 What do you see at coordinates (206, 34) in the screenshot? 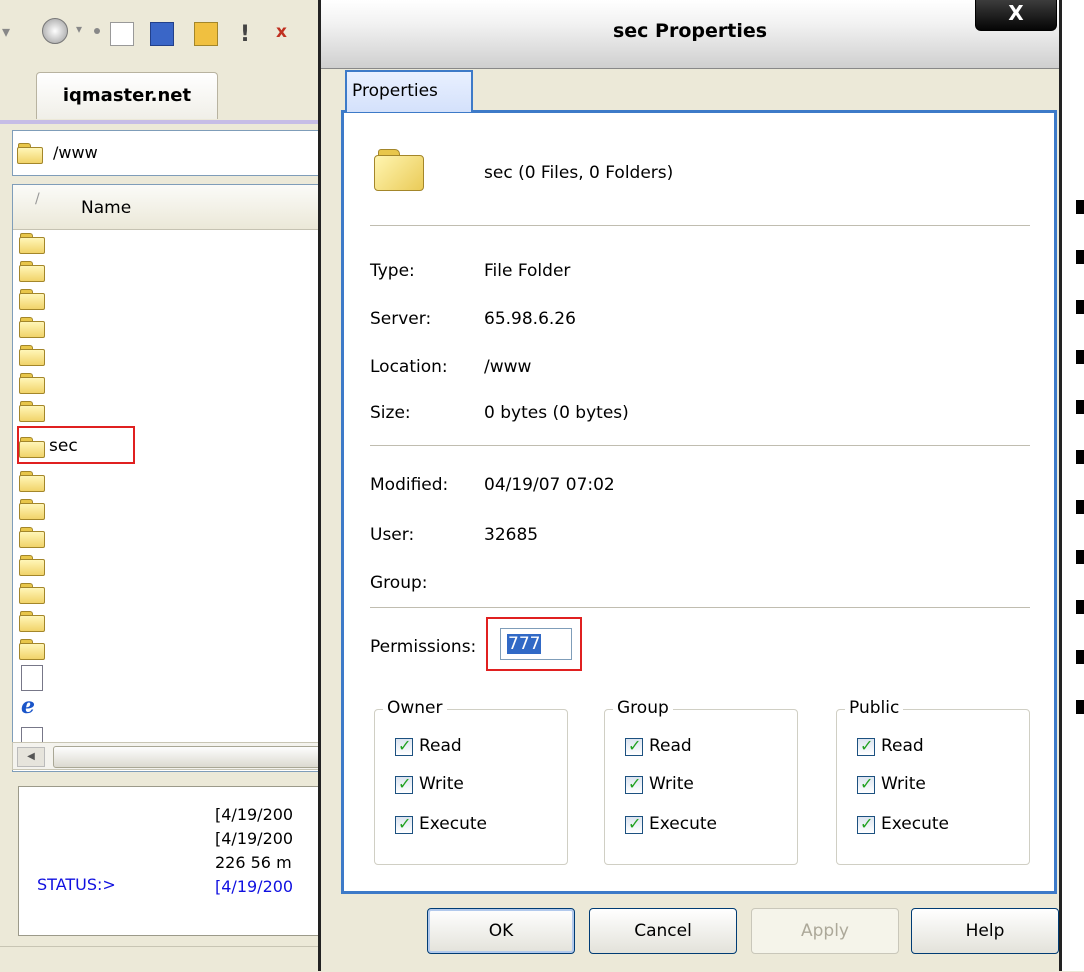
I see `new-folder-icon` at bounding box center [206, 34].